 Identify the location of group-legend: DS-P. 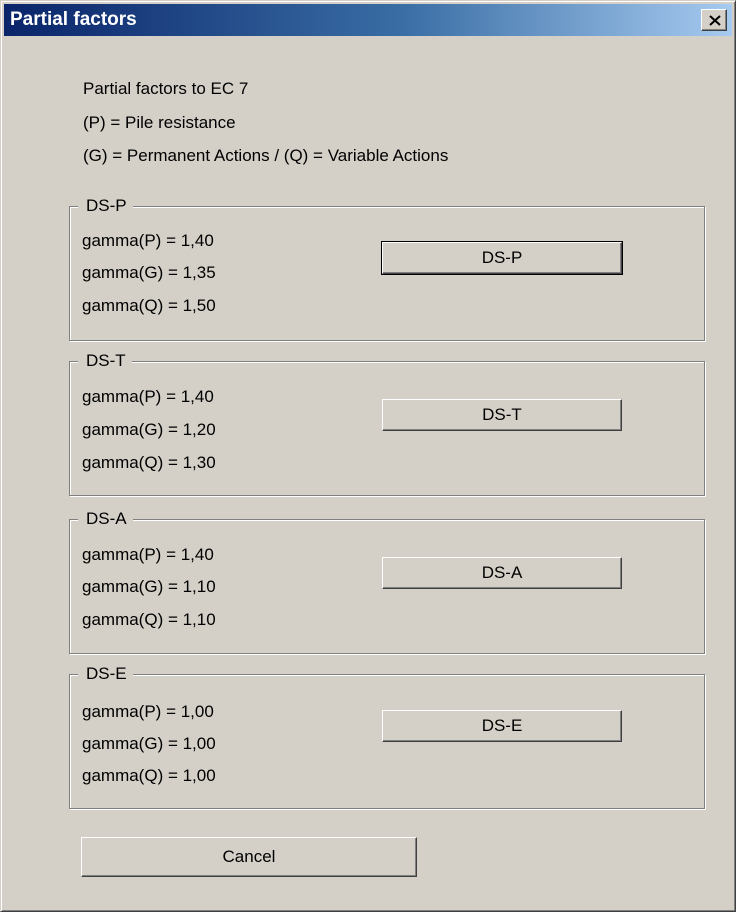
(105, 206).